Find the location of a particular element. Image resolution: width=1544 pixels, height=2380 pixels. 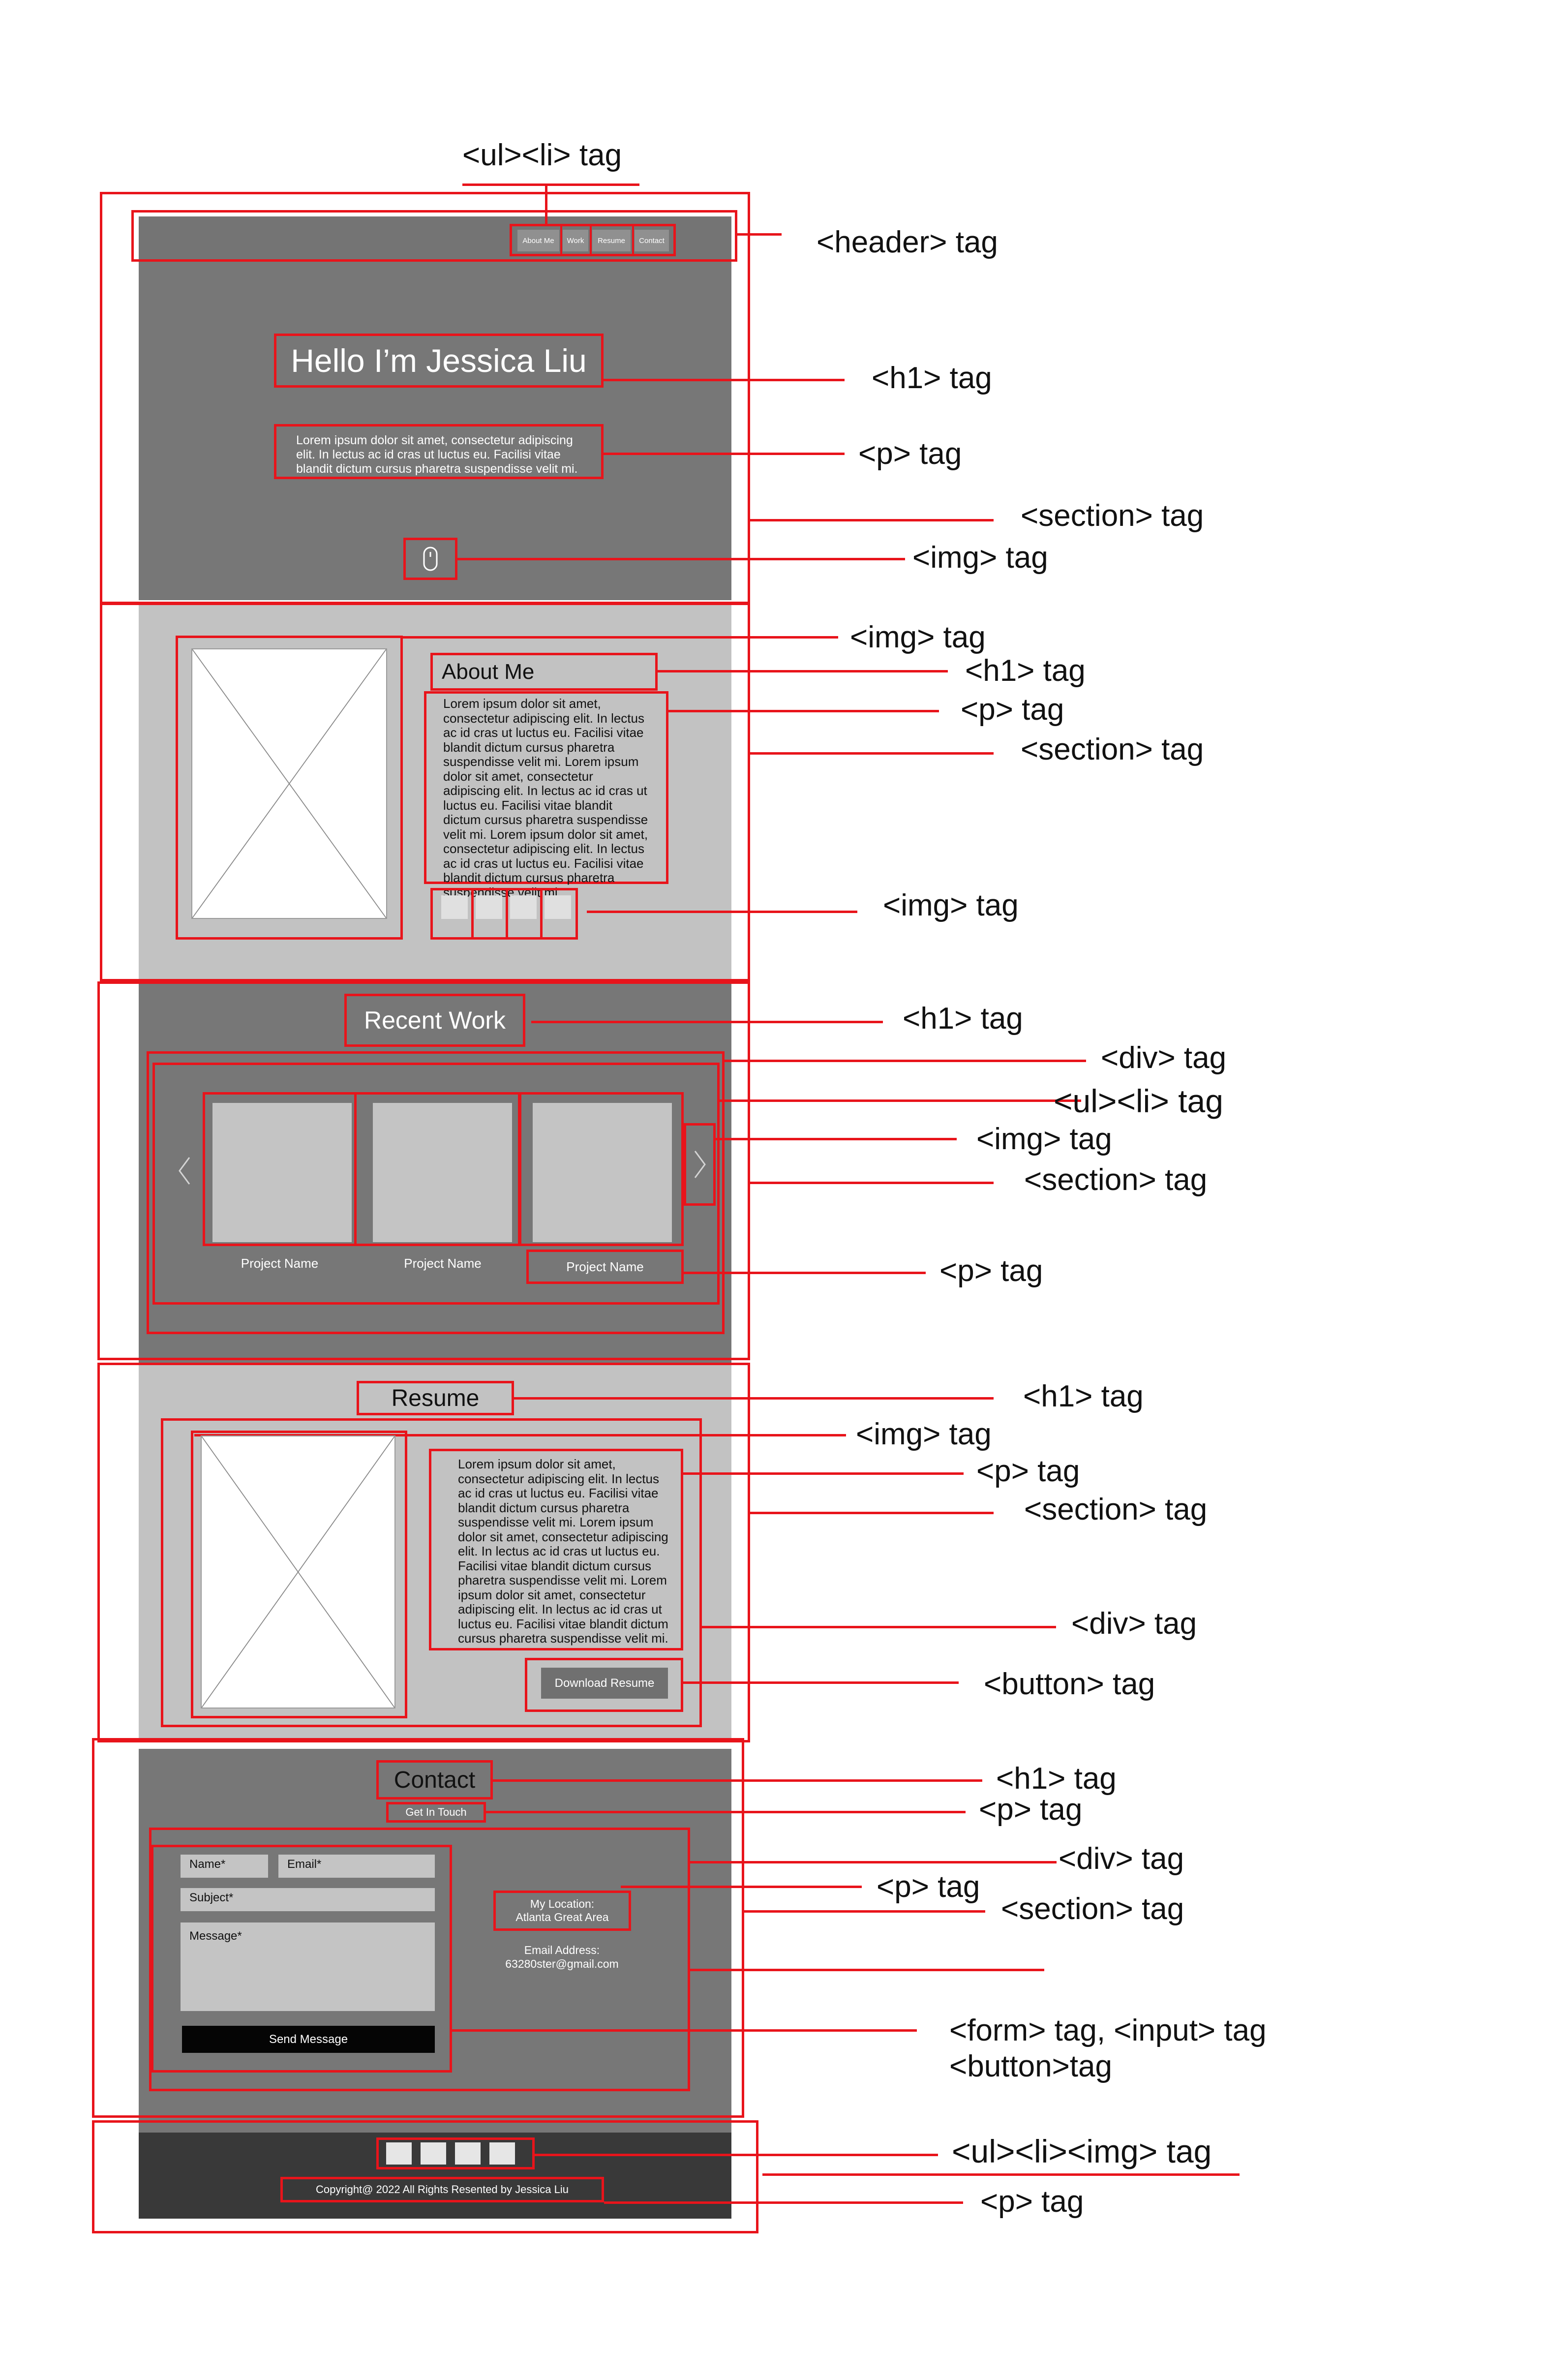

resume-text-annotation: <p> tag is located at coordinates (1028, 1471).